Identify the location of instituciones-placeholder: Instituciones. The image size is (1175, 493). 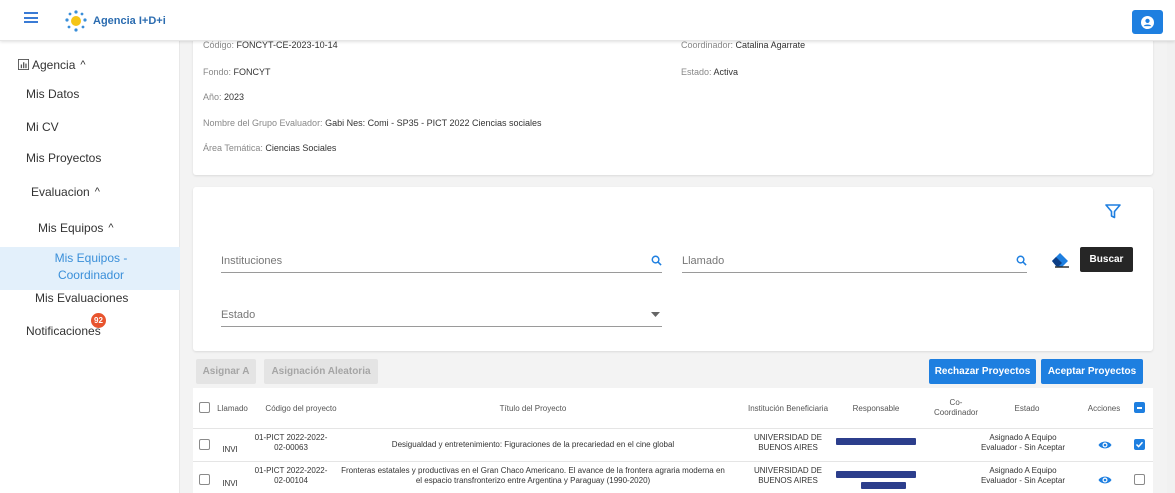
(252, 261).